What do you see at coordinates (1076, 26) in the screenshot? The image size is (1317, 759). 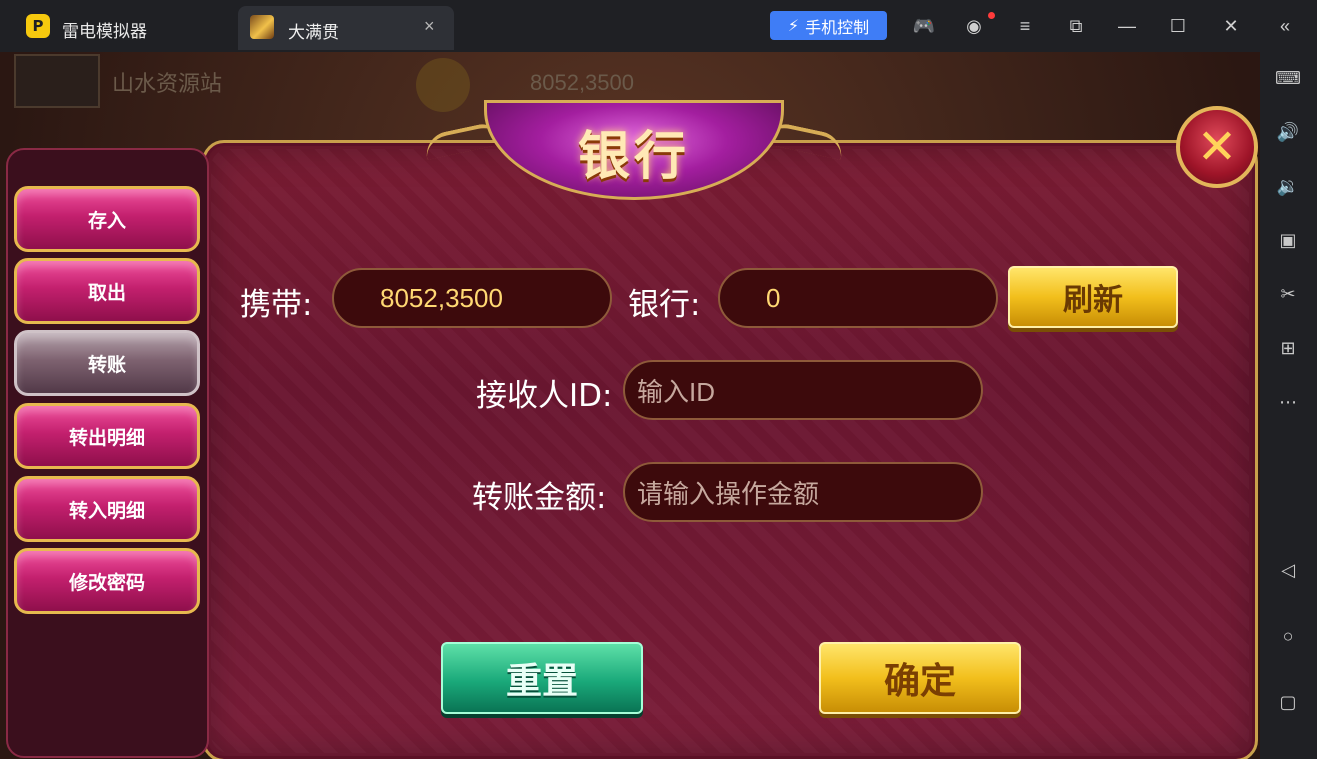 I see `restore-icon: ⧉` at bounding box center [1076, 26].